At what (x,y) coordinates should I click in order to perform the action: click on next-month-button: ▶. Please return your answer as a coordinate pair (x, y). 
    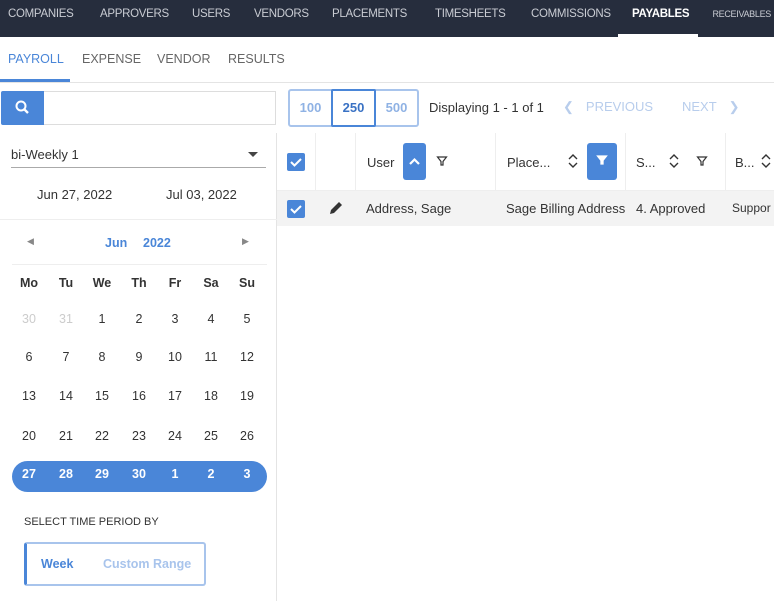
    Looking at the image, I should click on (245, 241).